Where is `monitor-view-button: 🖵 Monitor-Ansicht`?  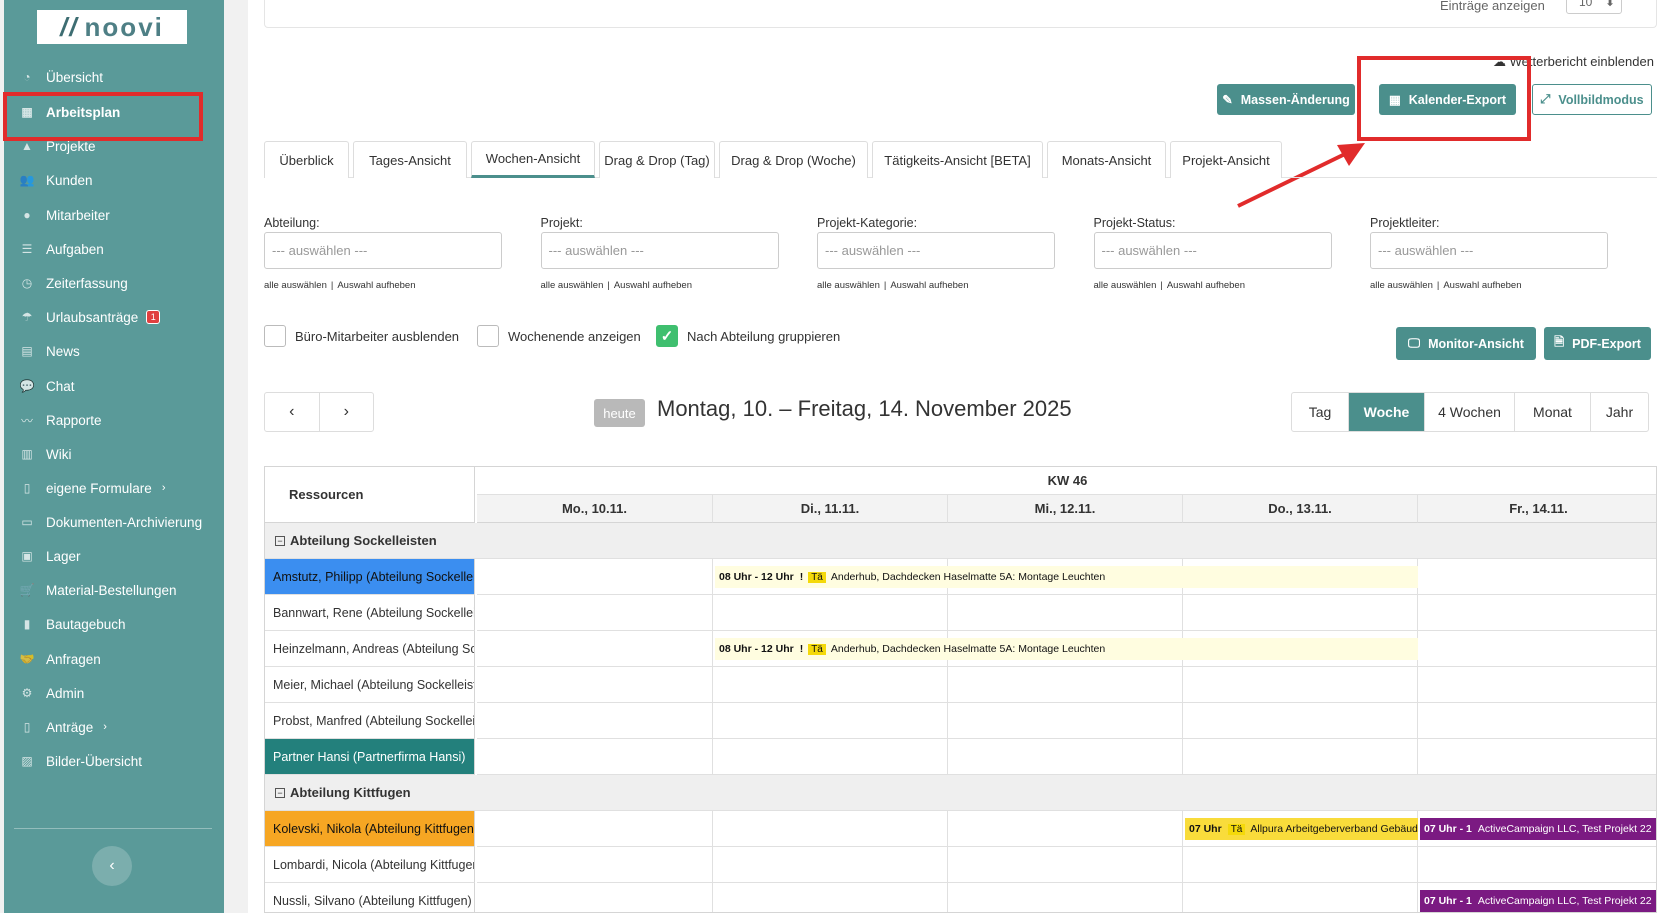 monitor-view-button: 🖵 Monitor-Ansicht is located at coordinates (1466, 343).